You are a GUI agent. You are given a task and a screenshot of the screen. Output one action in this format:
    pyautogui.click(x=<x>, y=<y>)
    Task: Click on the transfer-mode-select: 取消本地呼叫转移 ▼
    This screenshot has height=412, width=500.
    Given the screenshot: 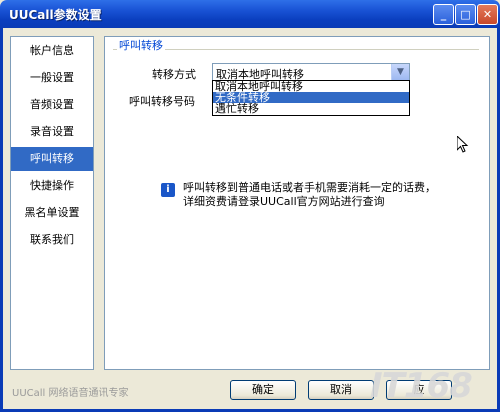 What is the action you would take?
    pyautogui.click(x=311, y=72)
    